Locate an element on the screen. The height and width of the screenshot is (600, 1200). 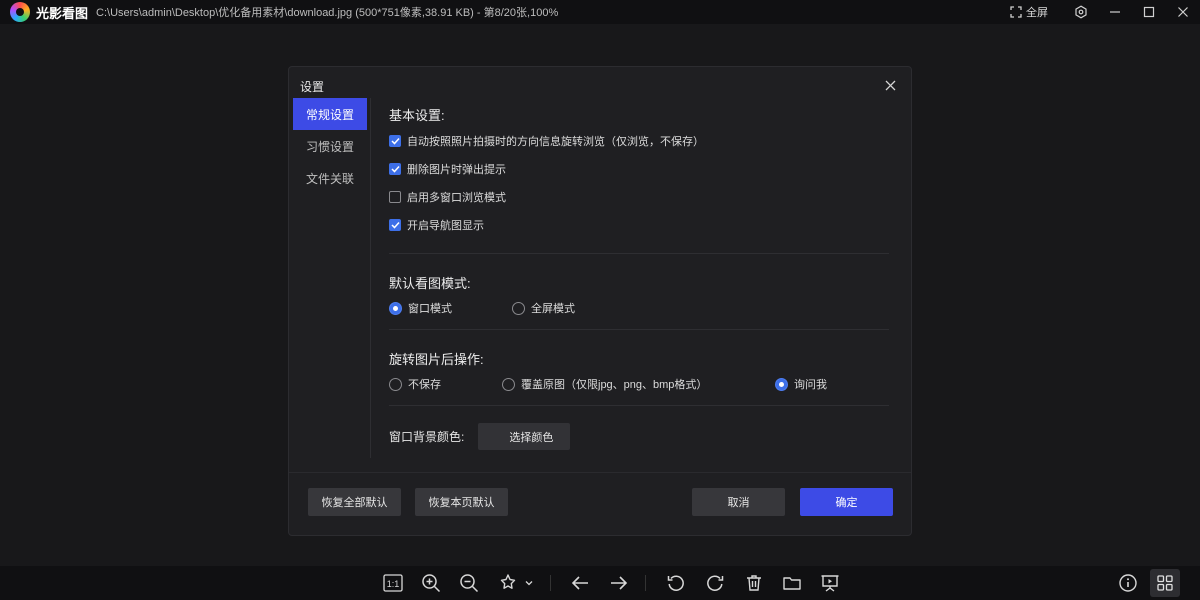
zoom-out-icon is located at coordinates (469, 583).